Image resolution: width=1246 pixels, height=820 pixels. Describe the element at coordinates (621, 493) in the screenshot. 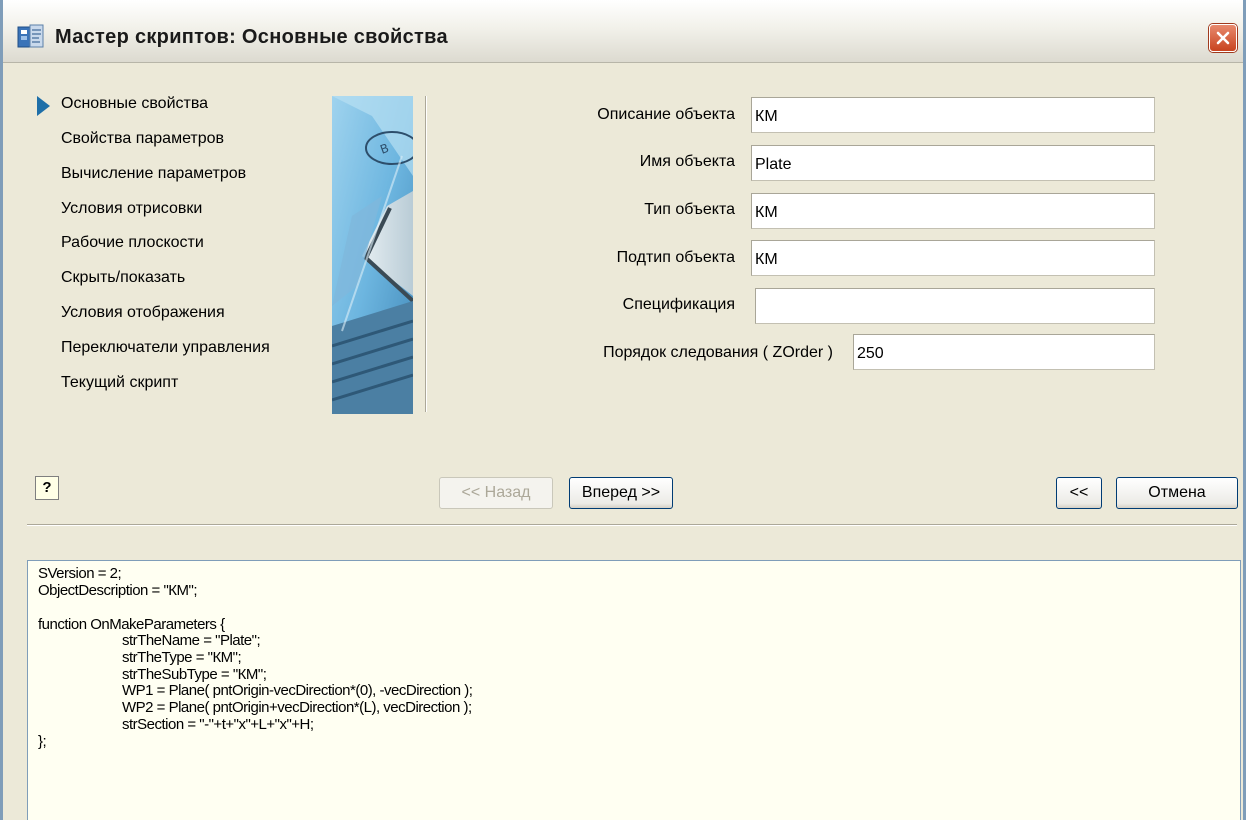

I see `next-button: Вперед >>` at that location.